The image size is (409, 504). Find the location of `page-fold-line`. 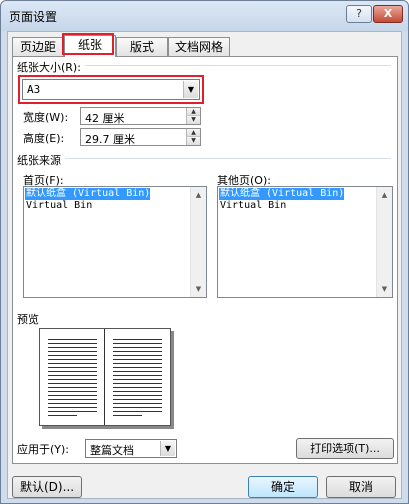

page-fold-line is located at coordinates (104, 377).